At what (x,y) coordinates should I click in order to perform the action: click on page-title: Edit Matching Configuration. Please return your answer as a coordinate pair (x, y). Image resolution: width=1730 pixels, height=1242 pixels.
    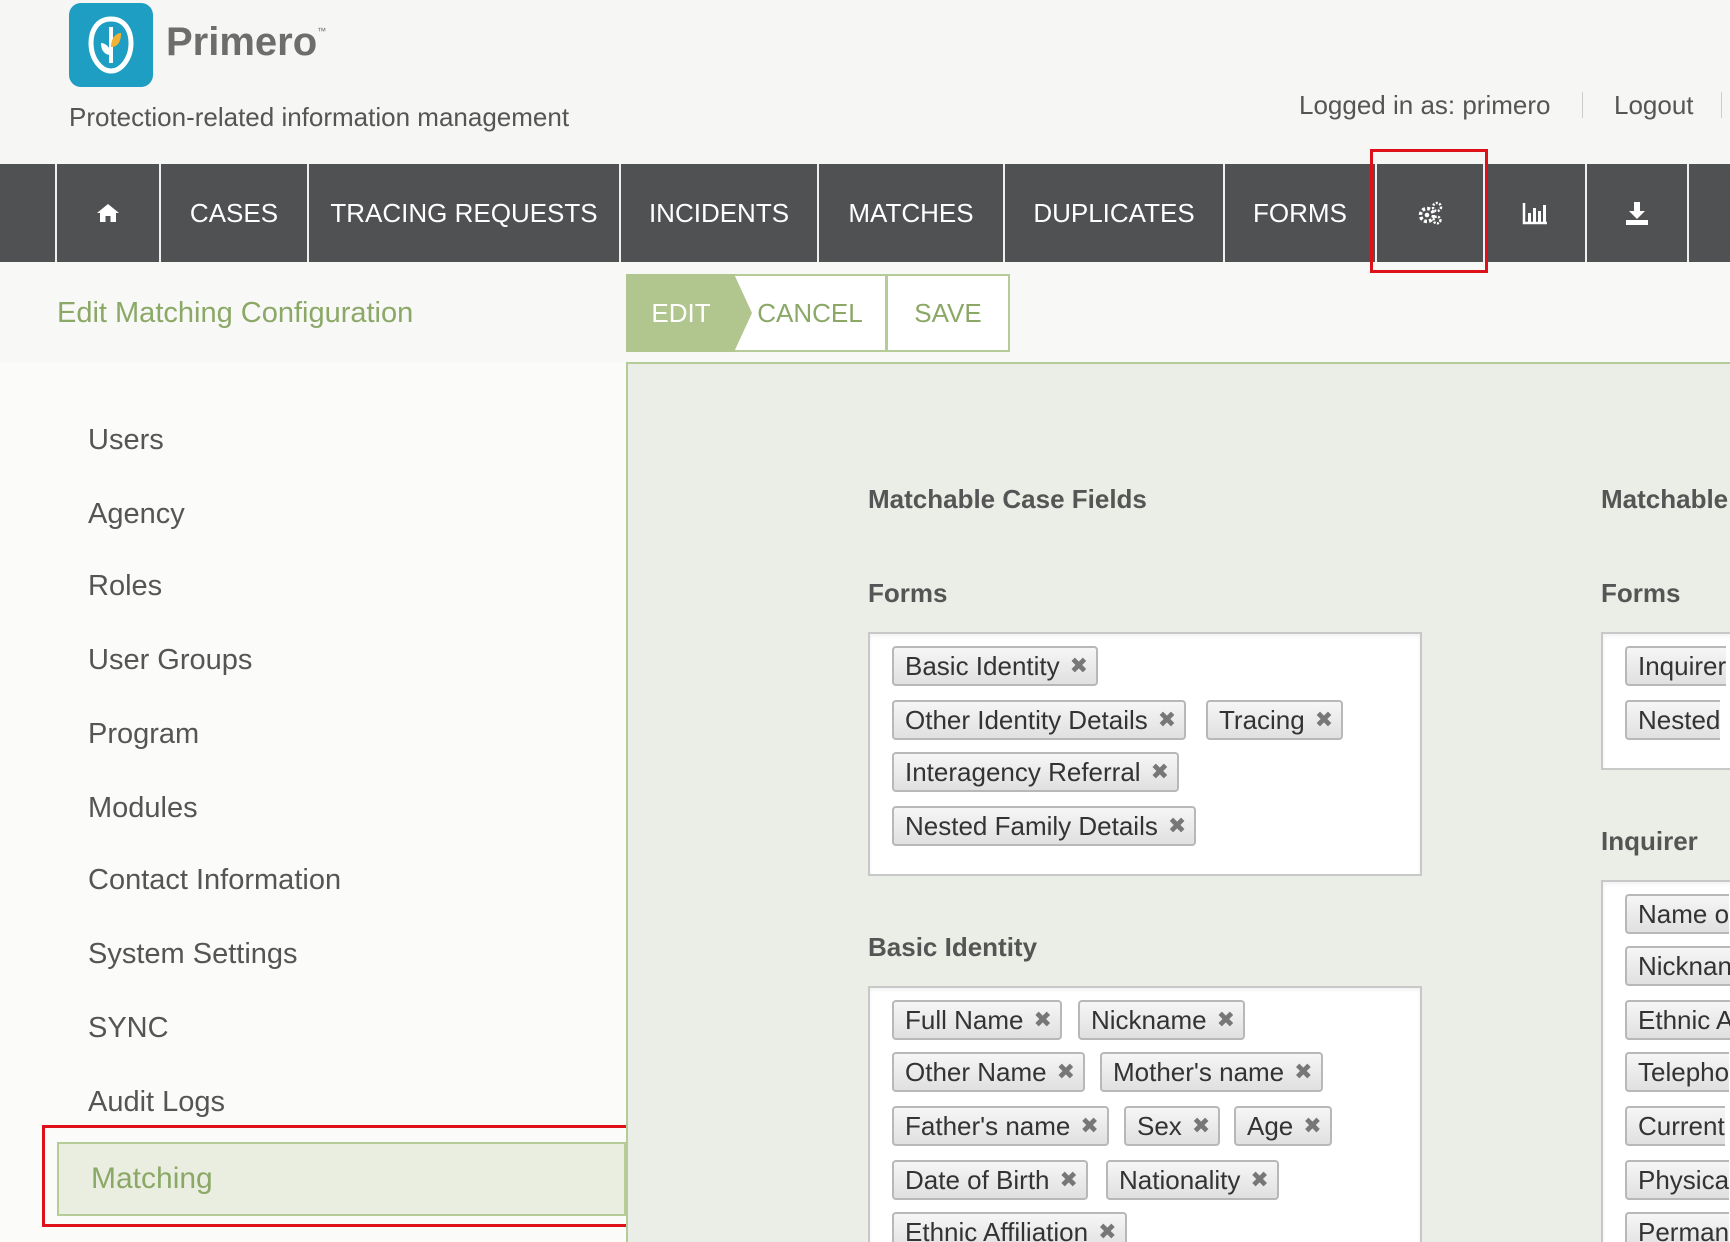
    Looking at the image, I should click on (235, 313).